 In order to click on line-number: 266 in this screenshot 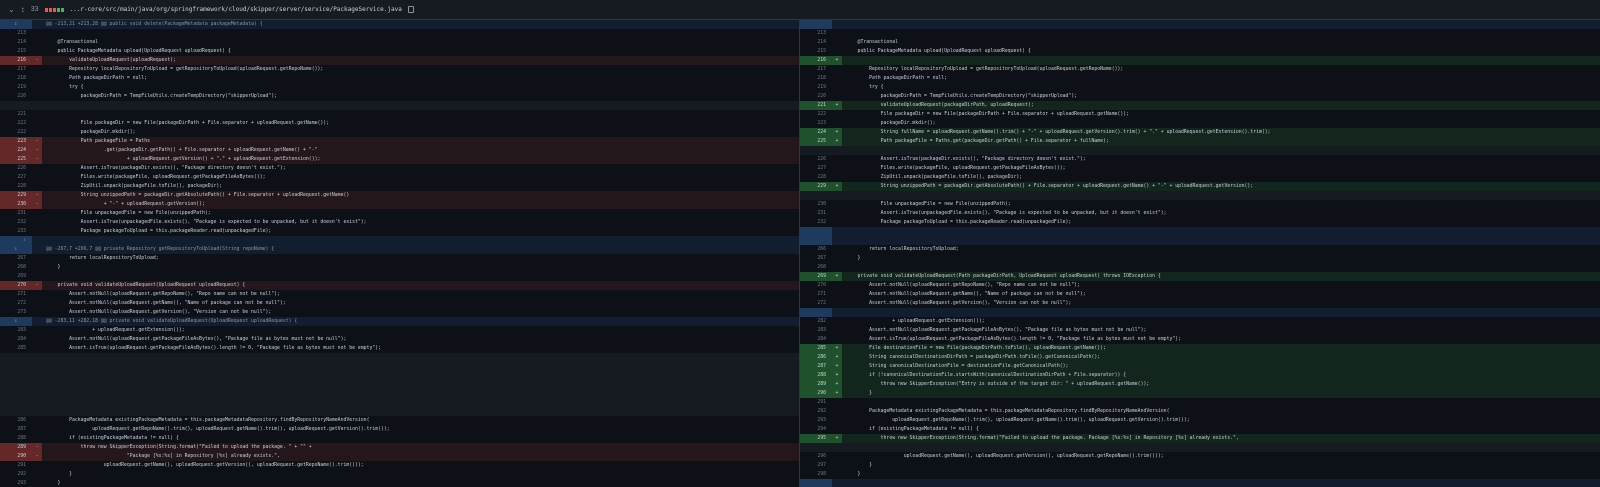, I will do `click(816, 249)`.